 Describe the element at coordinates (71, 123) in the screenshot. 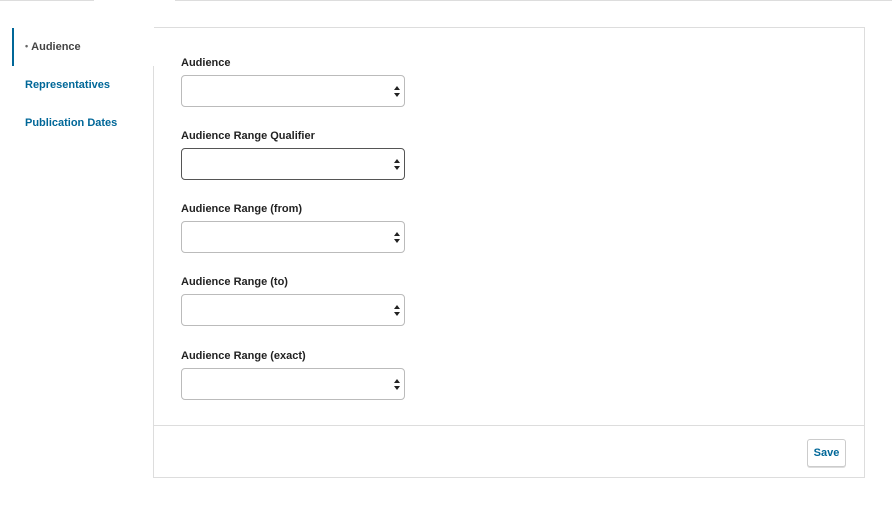

I see `sidebar-item-label: Publication Dates` at that location.